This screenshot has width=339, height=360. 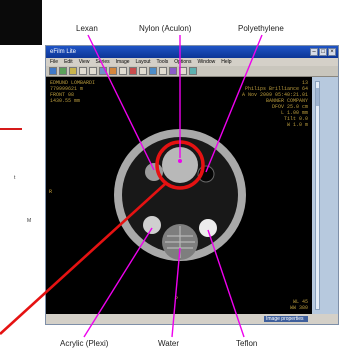 I want to click on nylon-arrow-tip, so click(x=180, y=161).